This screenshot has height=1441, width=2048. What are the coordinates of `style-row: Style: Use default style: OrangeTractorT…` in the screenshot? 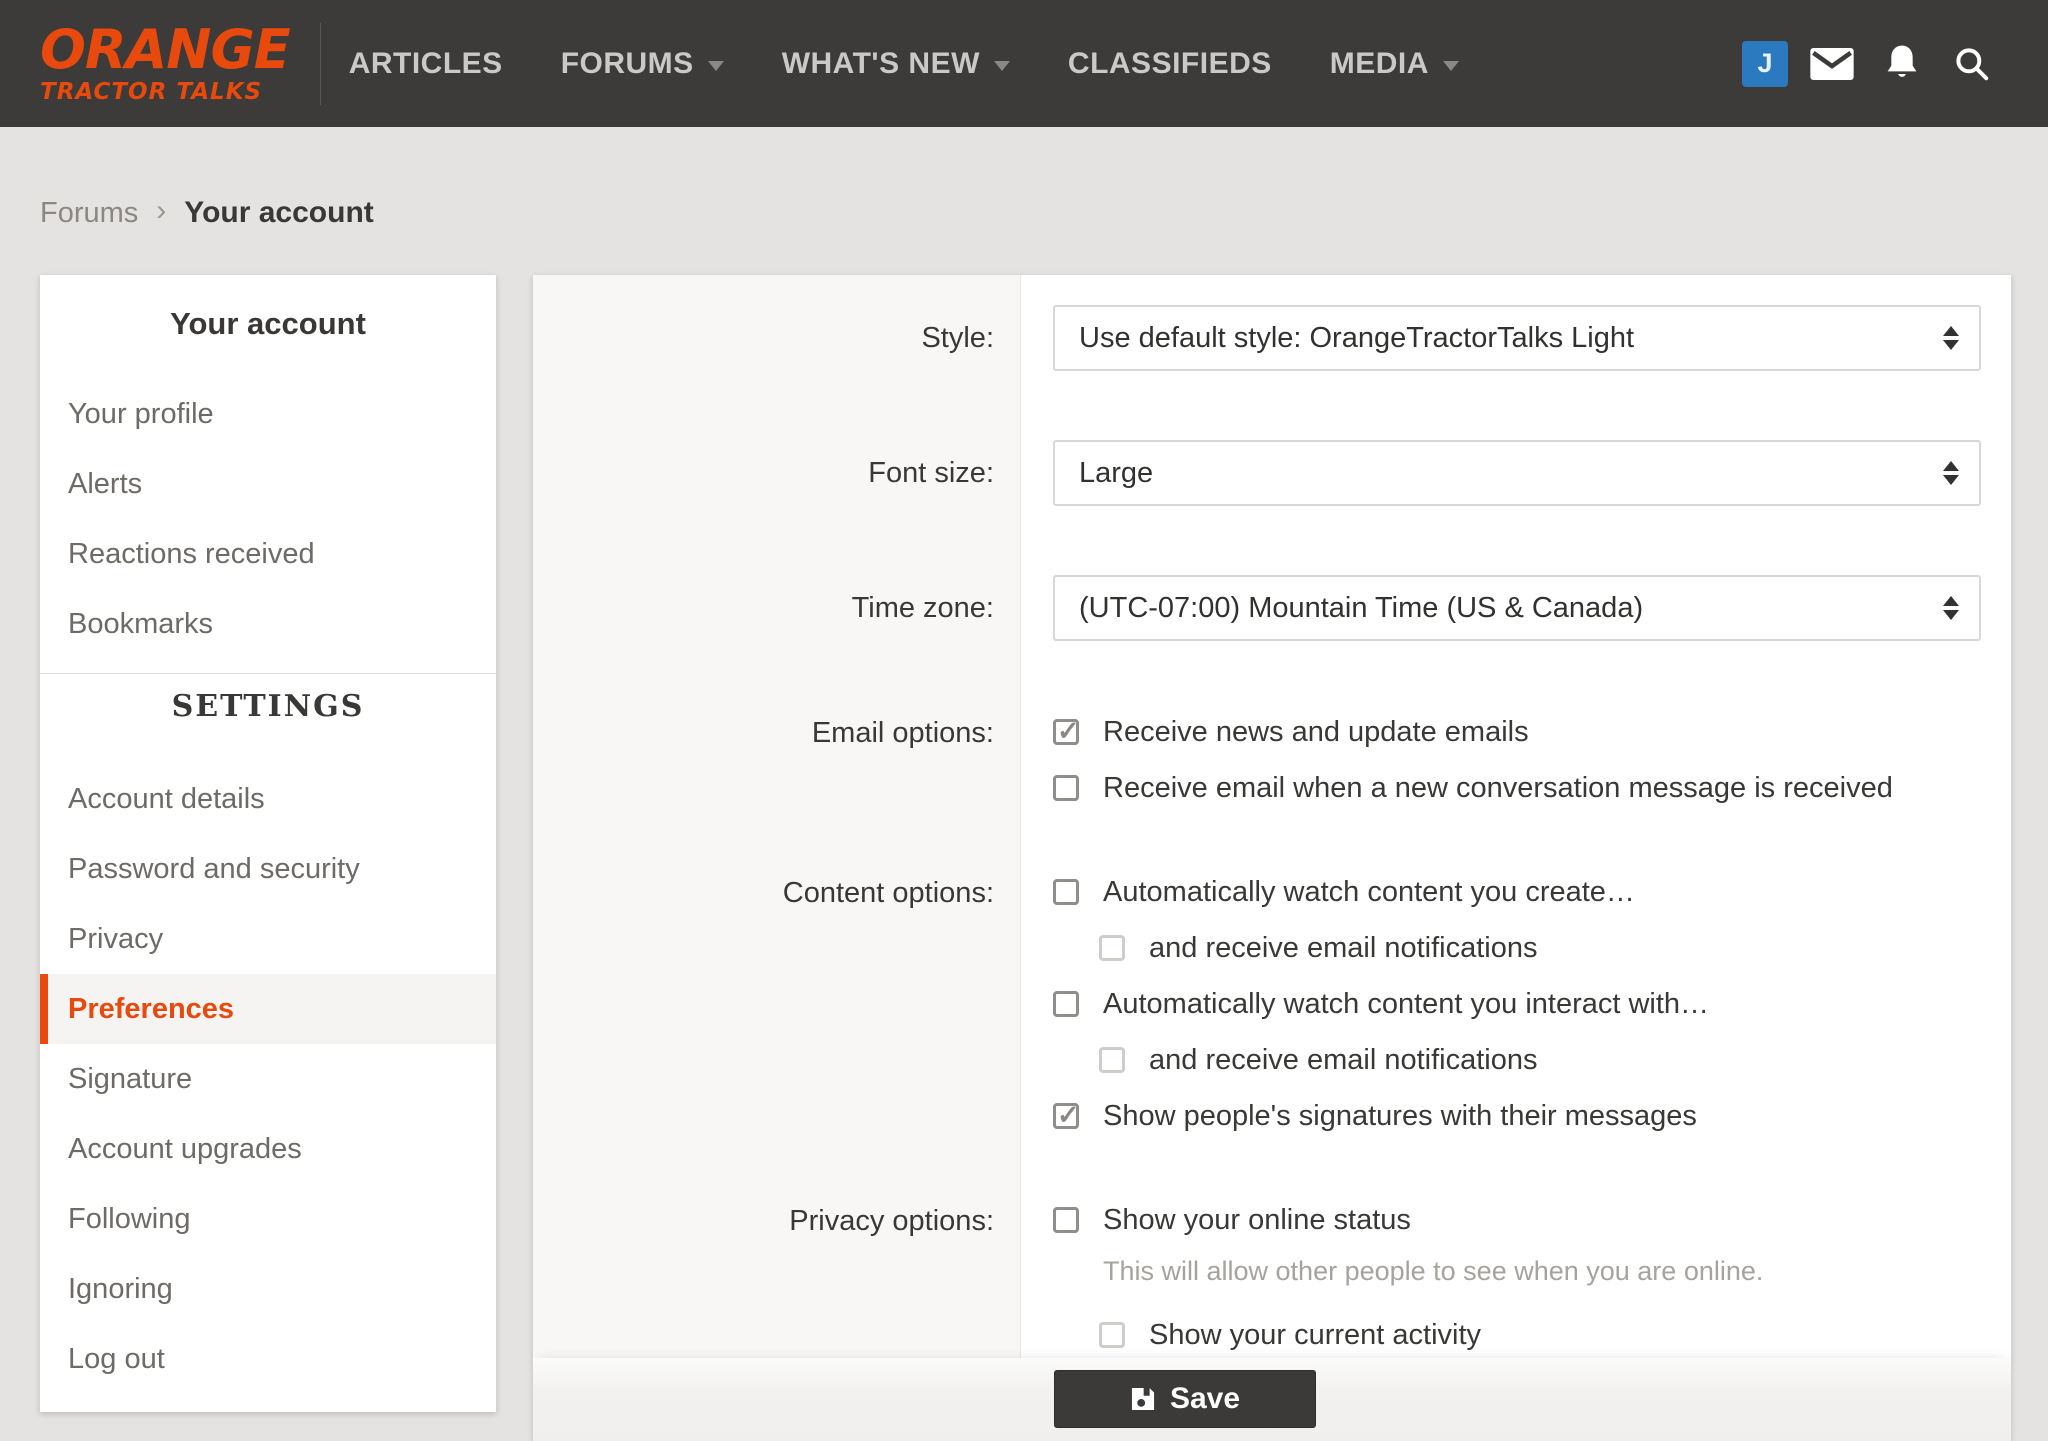 It's located at (1272, 338).